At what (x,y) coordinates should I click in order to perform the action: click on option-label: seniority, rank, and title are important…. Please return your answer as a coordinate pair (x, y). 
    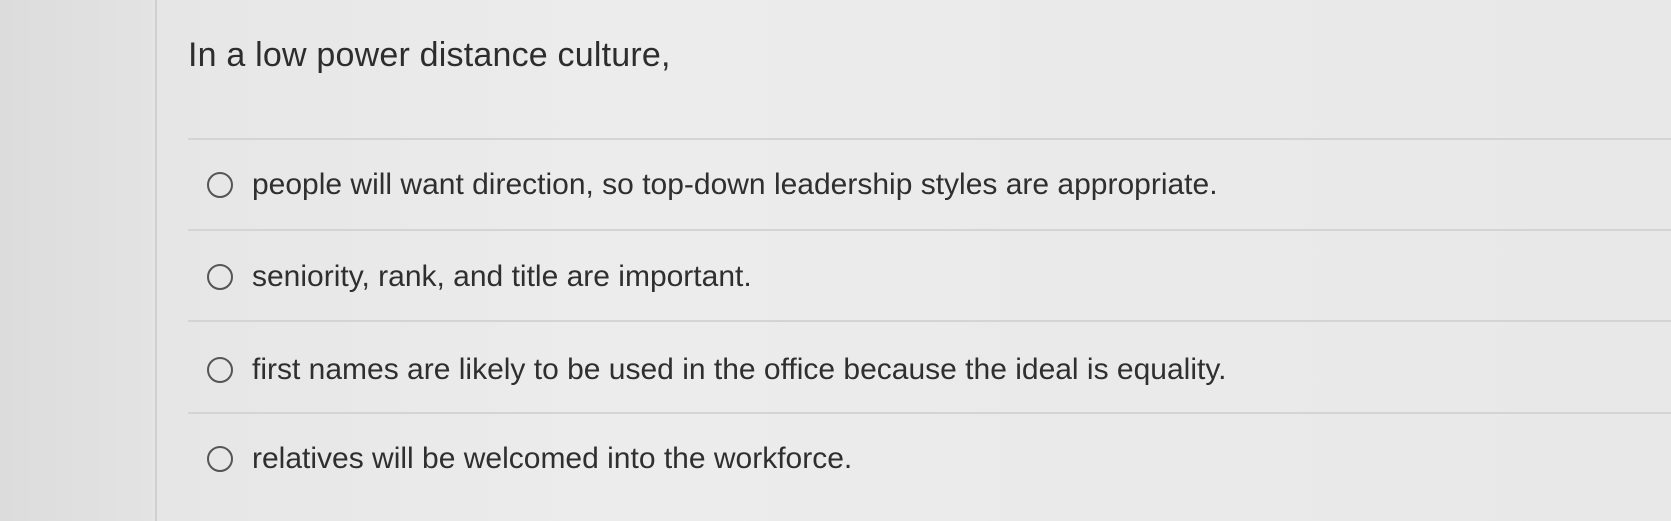
    Looking at the image, I should click on (502, 276).